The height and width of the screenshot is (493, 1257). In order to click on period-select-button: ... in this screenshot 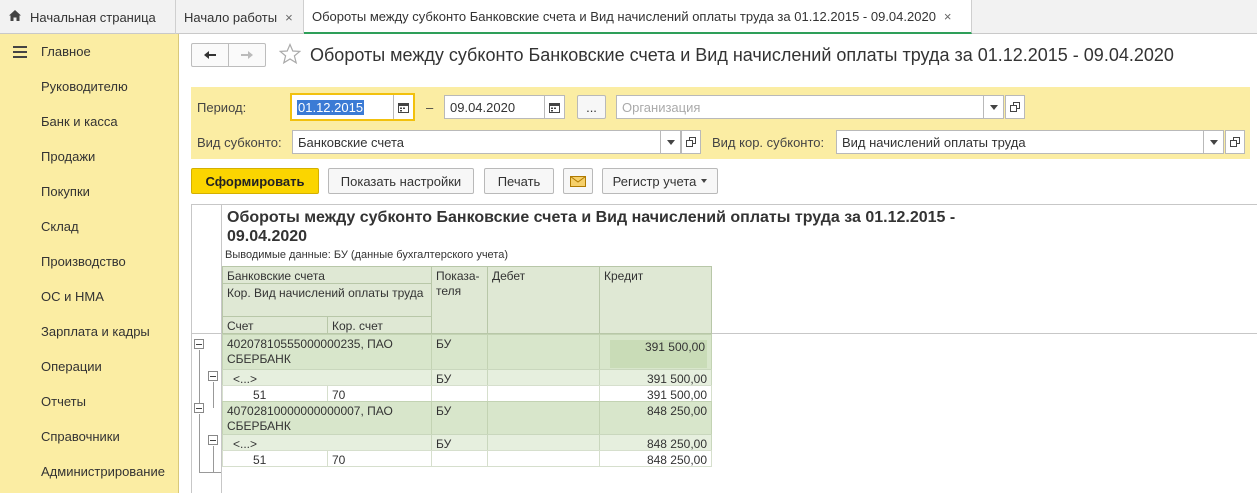, I will do `click(591, 107)`.